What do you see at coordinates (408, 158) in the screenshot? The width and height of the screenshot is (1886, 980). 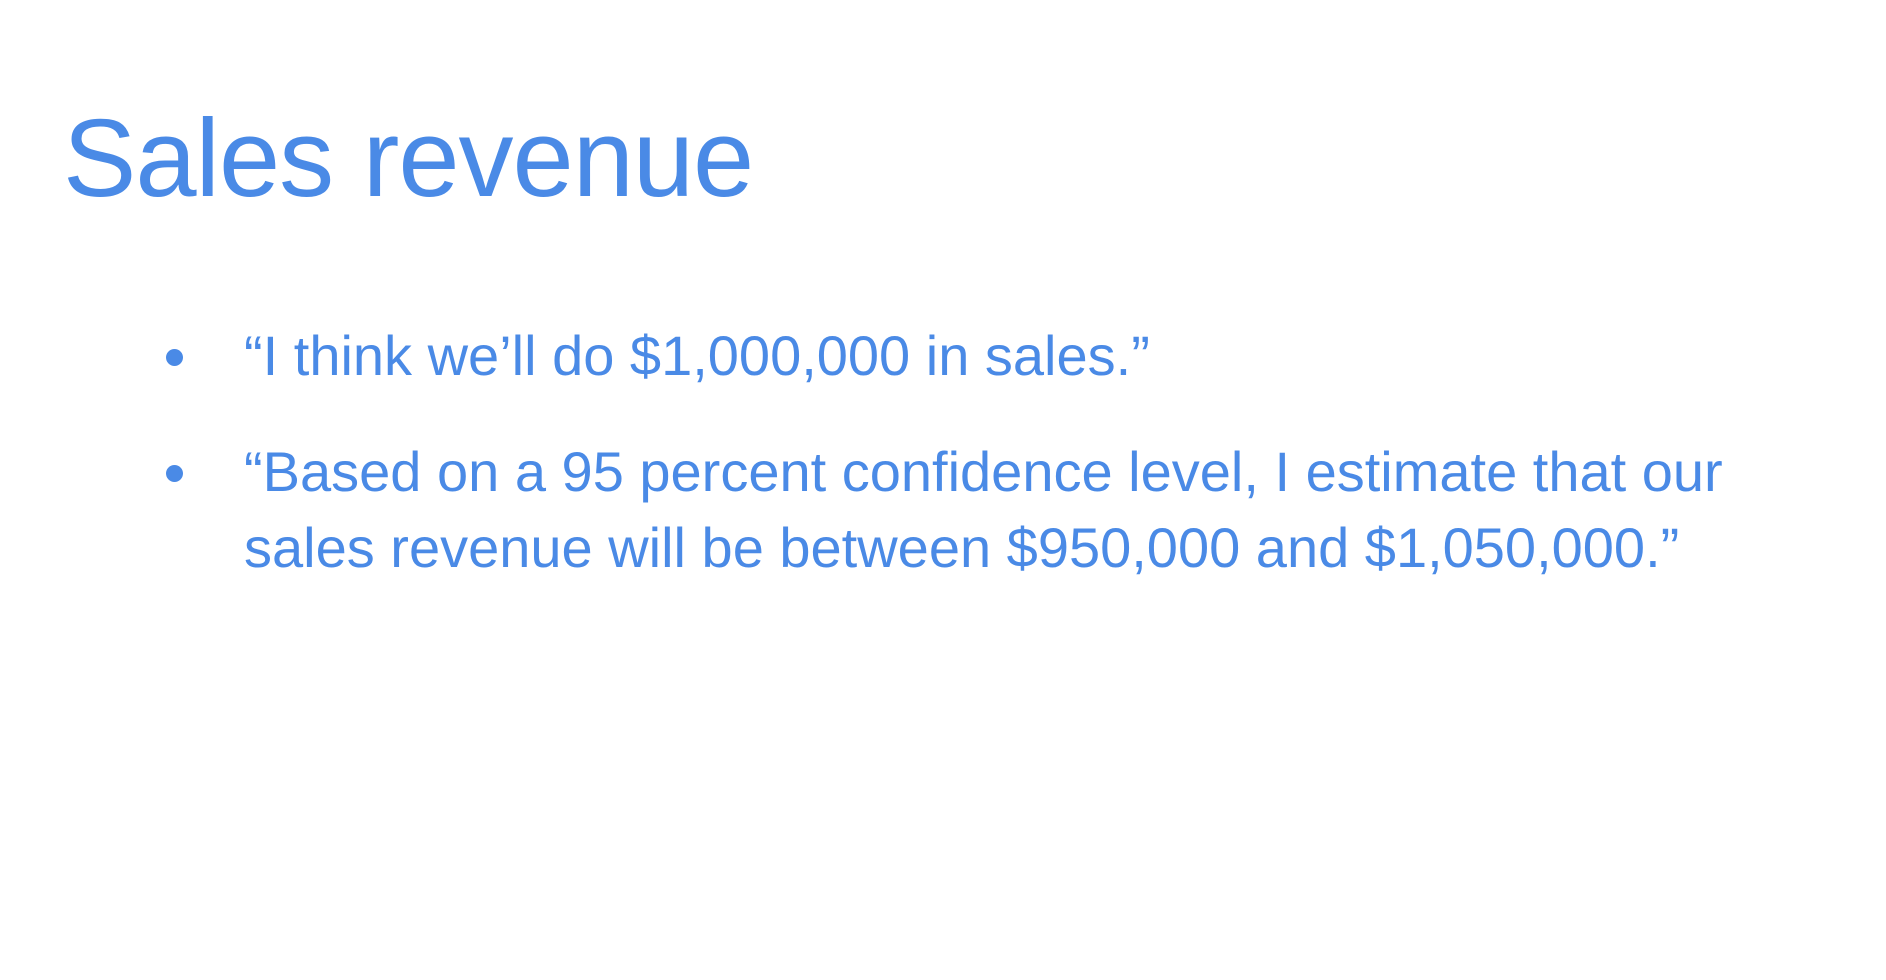 I see `slide-title: Sales revenue` at bounding box center [408, 158].